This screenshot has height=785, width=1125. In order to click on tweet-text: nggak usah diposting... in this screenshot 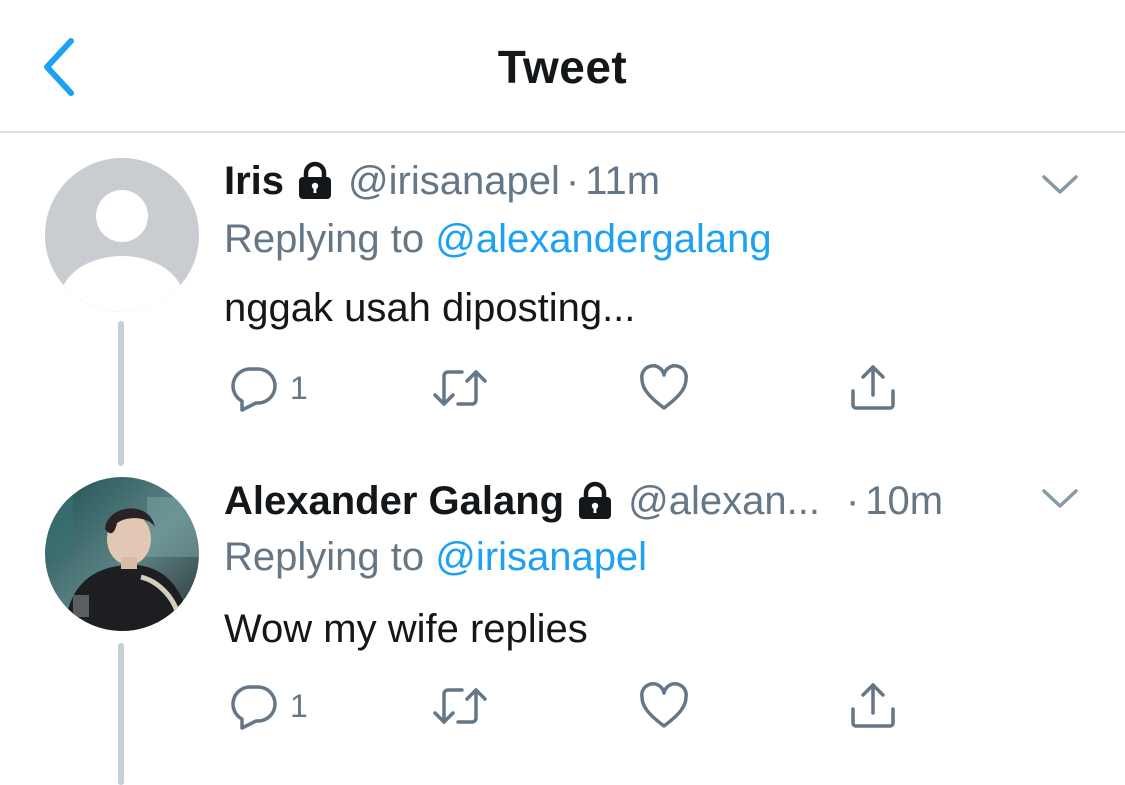, I will do `click(430, 308)`.